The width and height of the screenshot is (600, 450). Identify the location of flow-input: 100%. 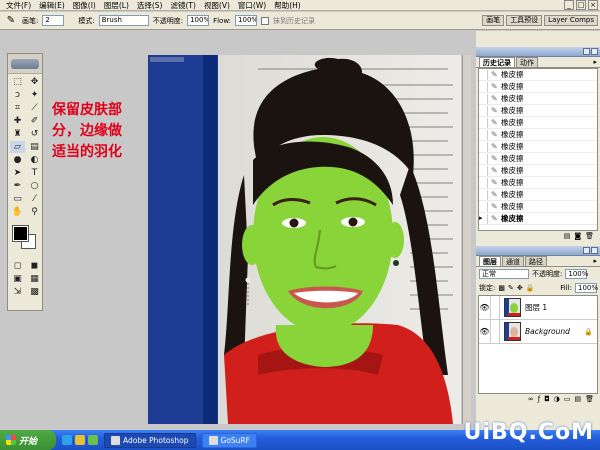
(246, 20).